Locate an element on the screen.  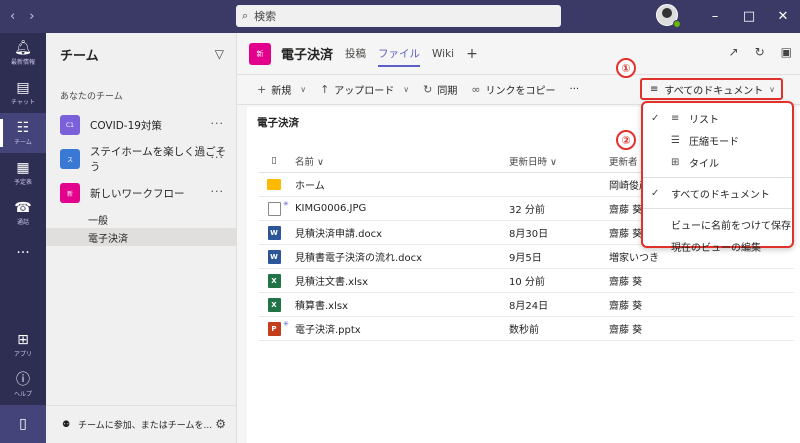
profile-avatar is located at coordinates (669, 16).